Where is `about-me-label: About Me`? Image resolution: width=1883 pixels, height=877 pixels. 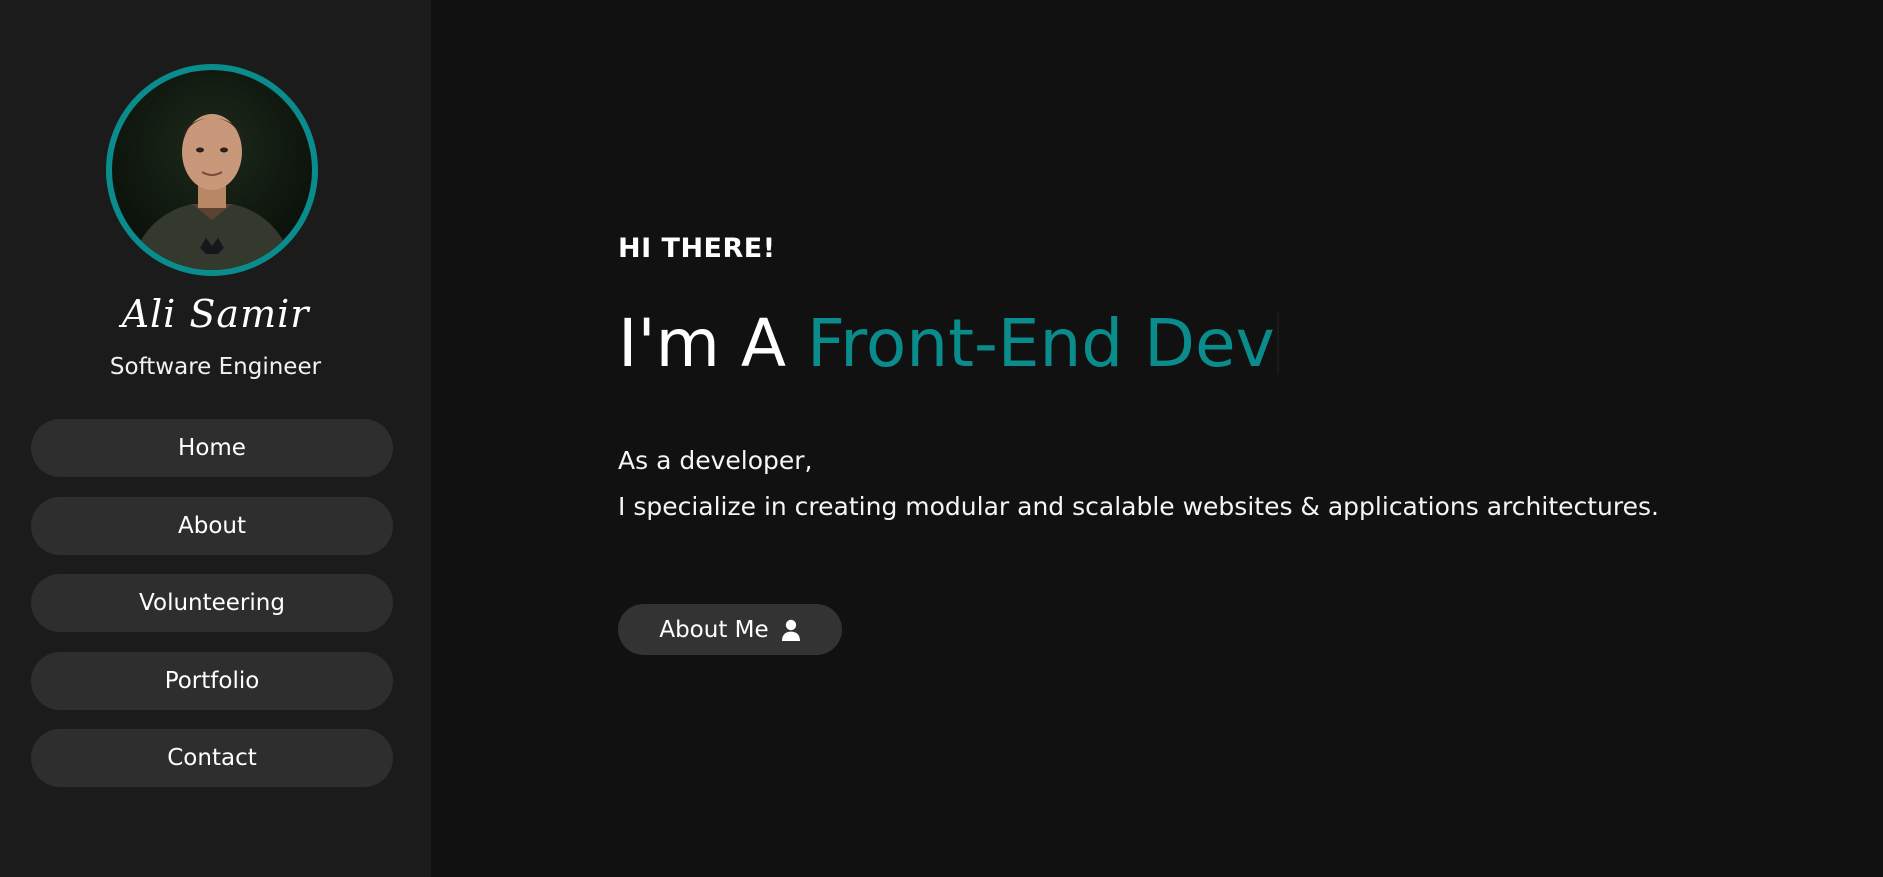
about-me-label: About Me is located at coordinates (714, 629).